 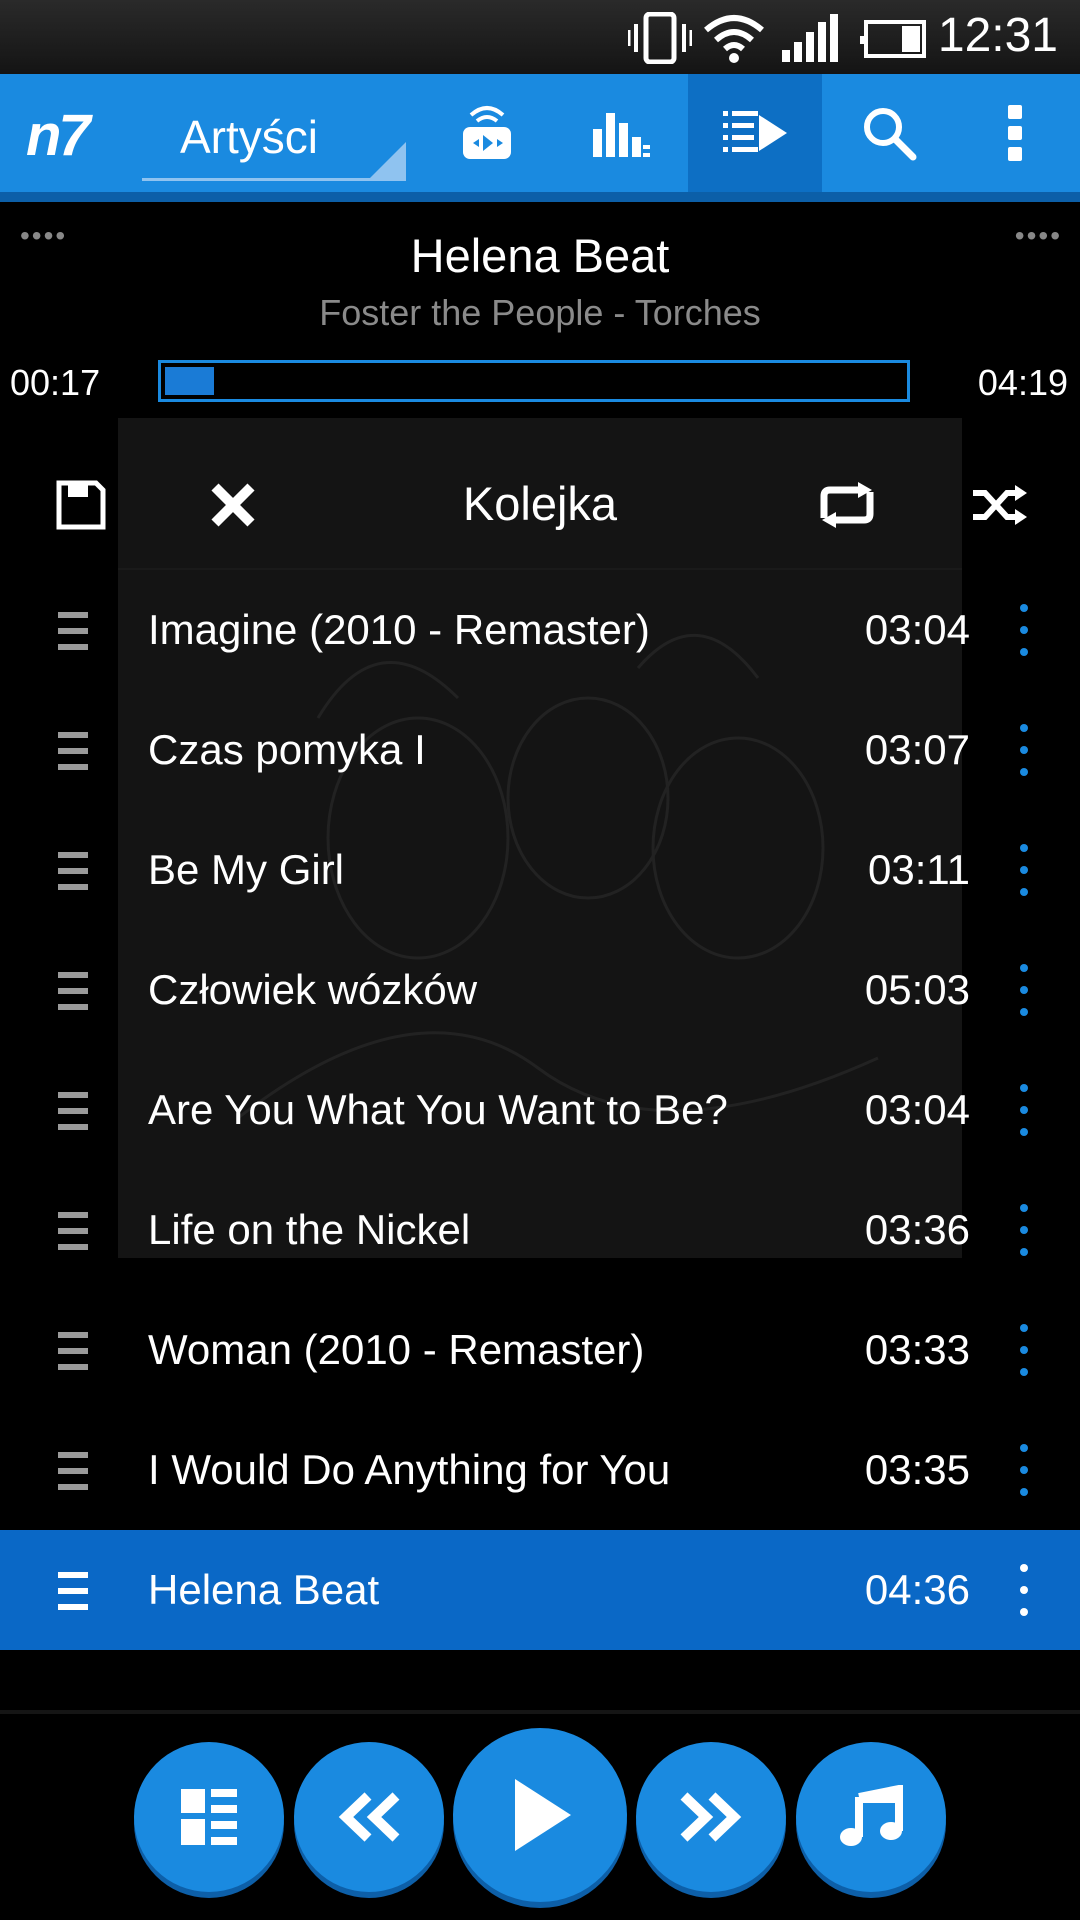 I want to click on total-time: 04:19, so click(x=1022, y=382).